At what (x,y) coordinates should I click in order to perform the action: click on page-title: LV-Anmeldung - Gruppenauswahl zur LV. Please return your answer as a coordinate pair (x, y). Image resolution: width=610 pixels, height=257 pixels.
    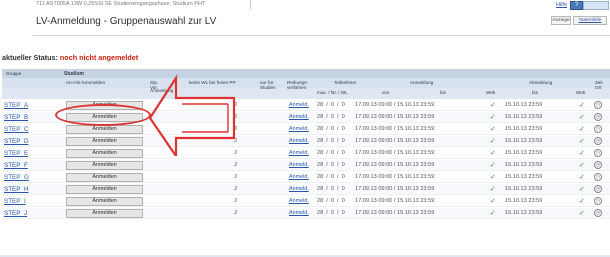
    Looking at the image, I should click on (126, 21).